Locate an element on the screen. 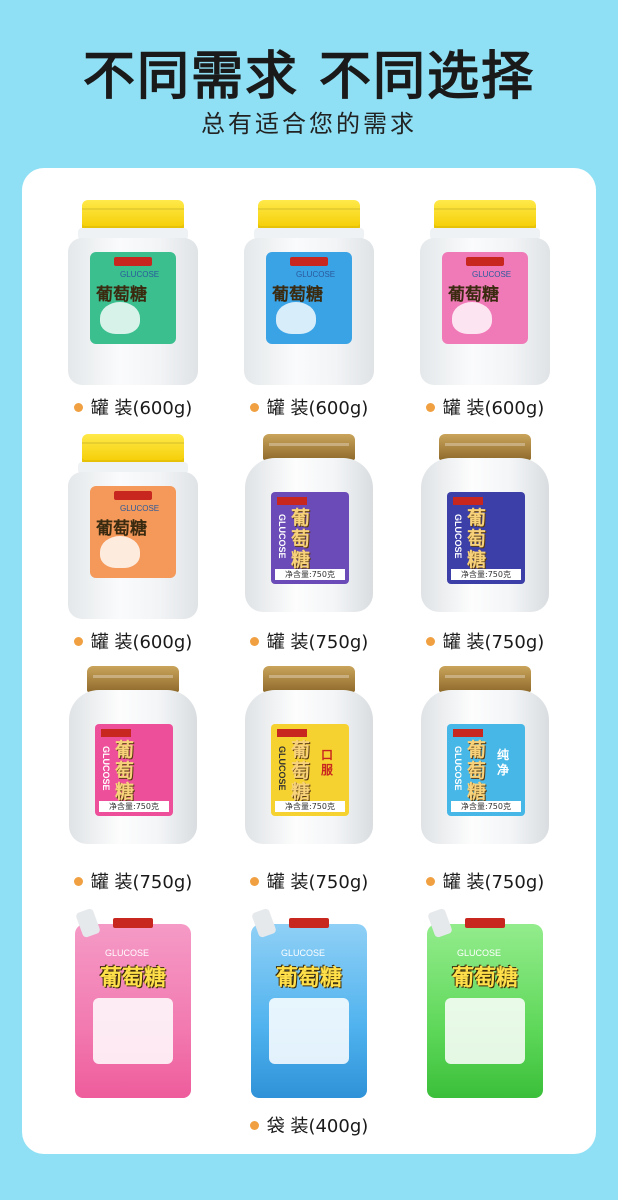 The height and width of the screenshot is (1200, 618). jar-image: GLUCOSE 葡萄糖 纯净 净含量:750克 is located at coordinates (485, 755).